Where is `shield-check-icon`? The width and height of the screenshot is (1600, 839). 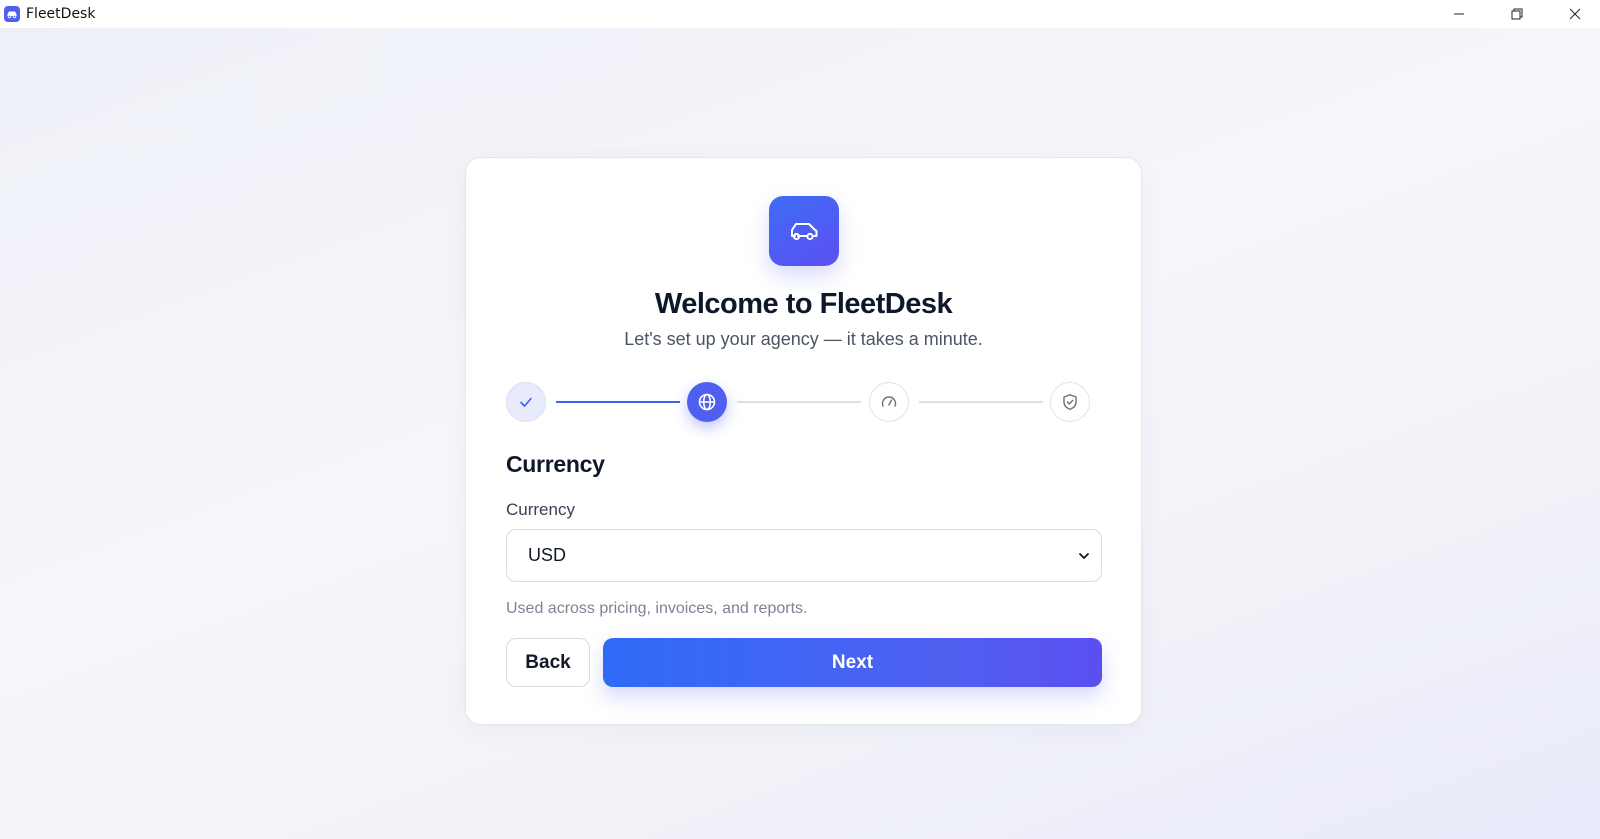
shield-check-icon is located at coordinates (1070, 402).